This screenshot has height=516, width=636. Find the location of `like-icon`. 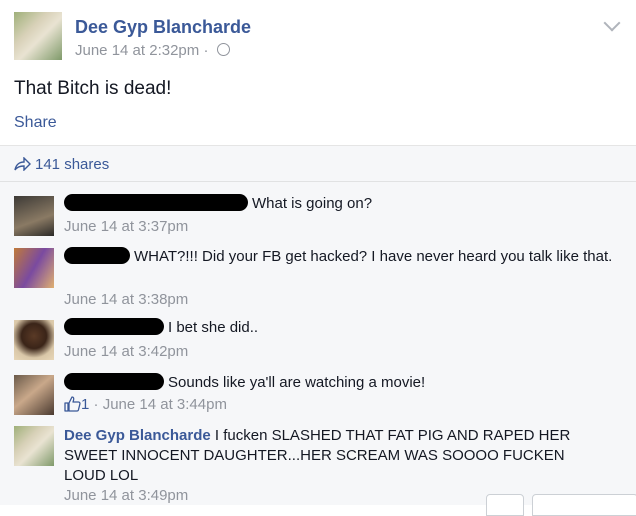

like-icon is located at coordinates (72, 404).